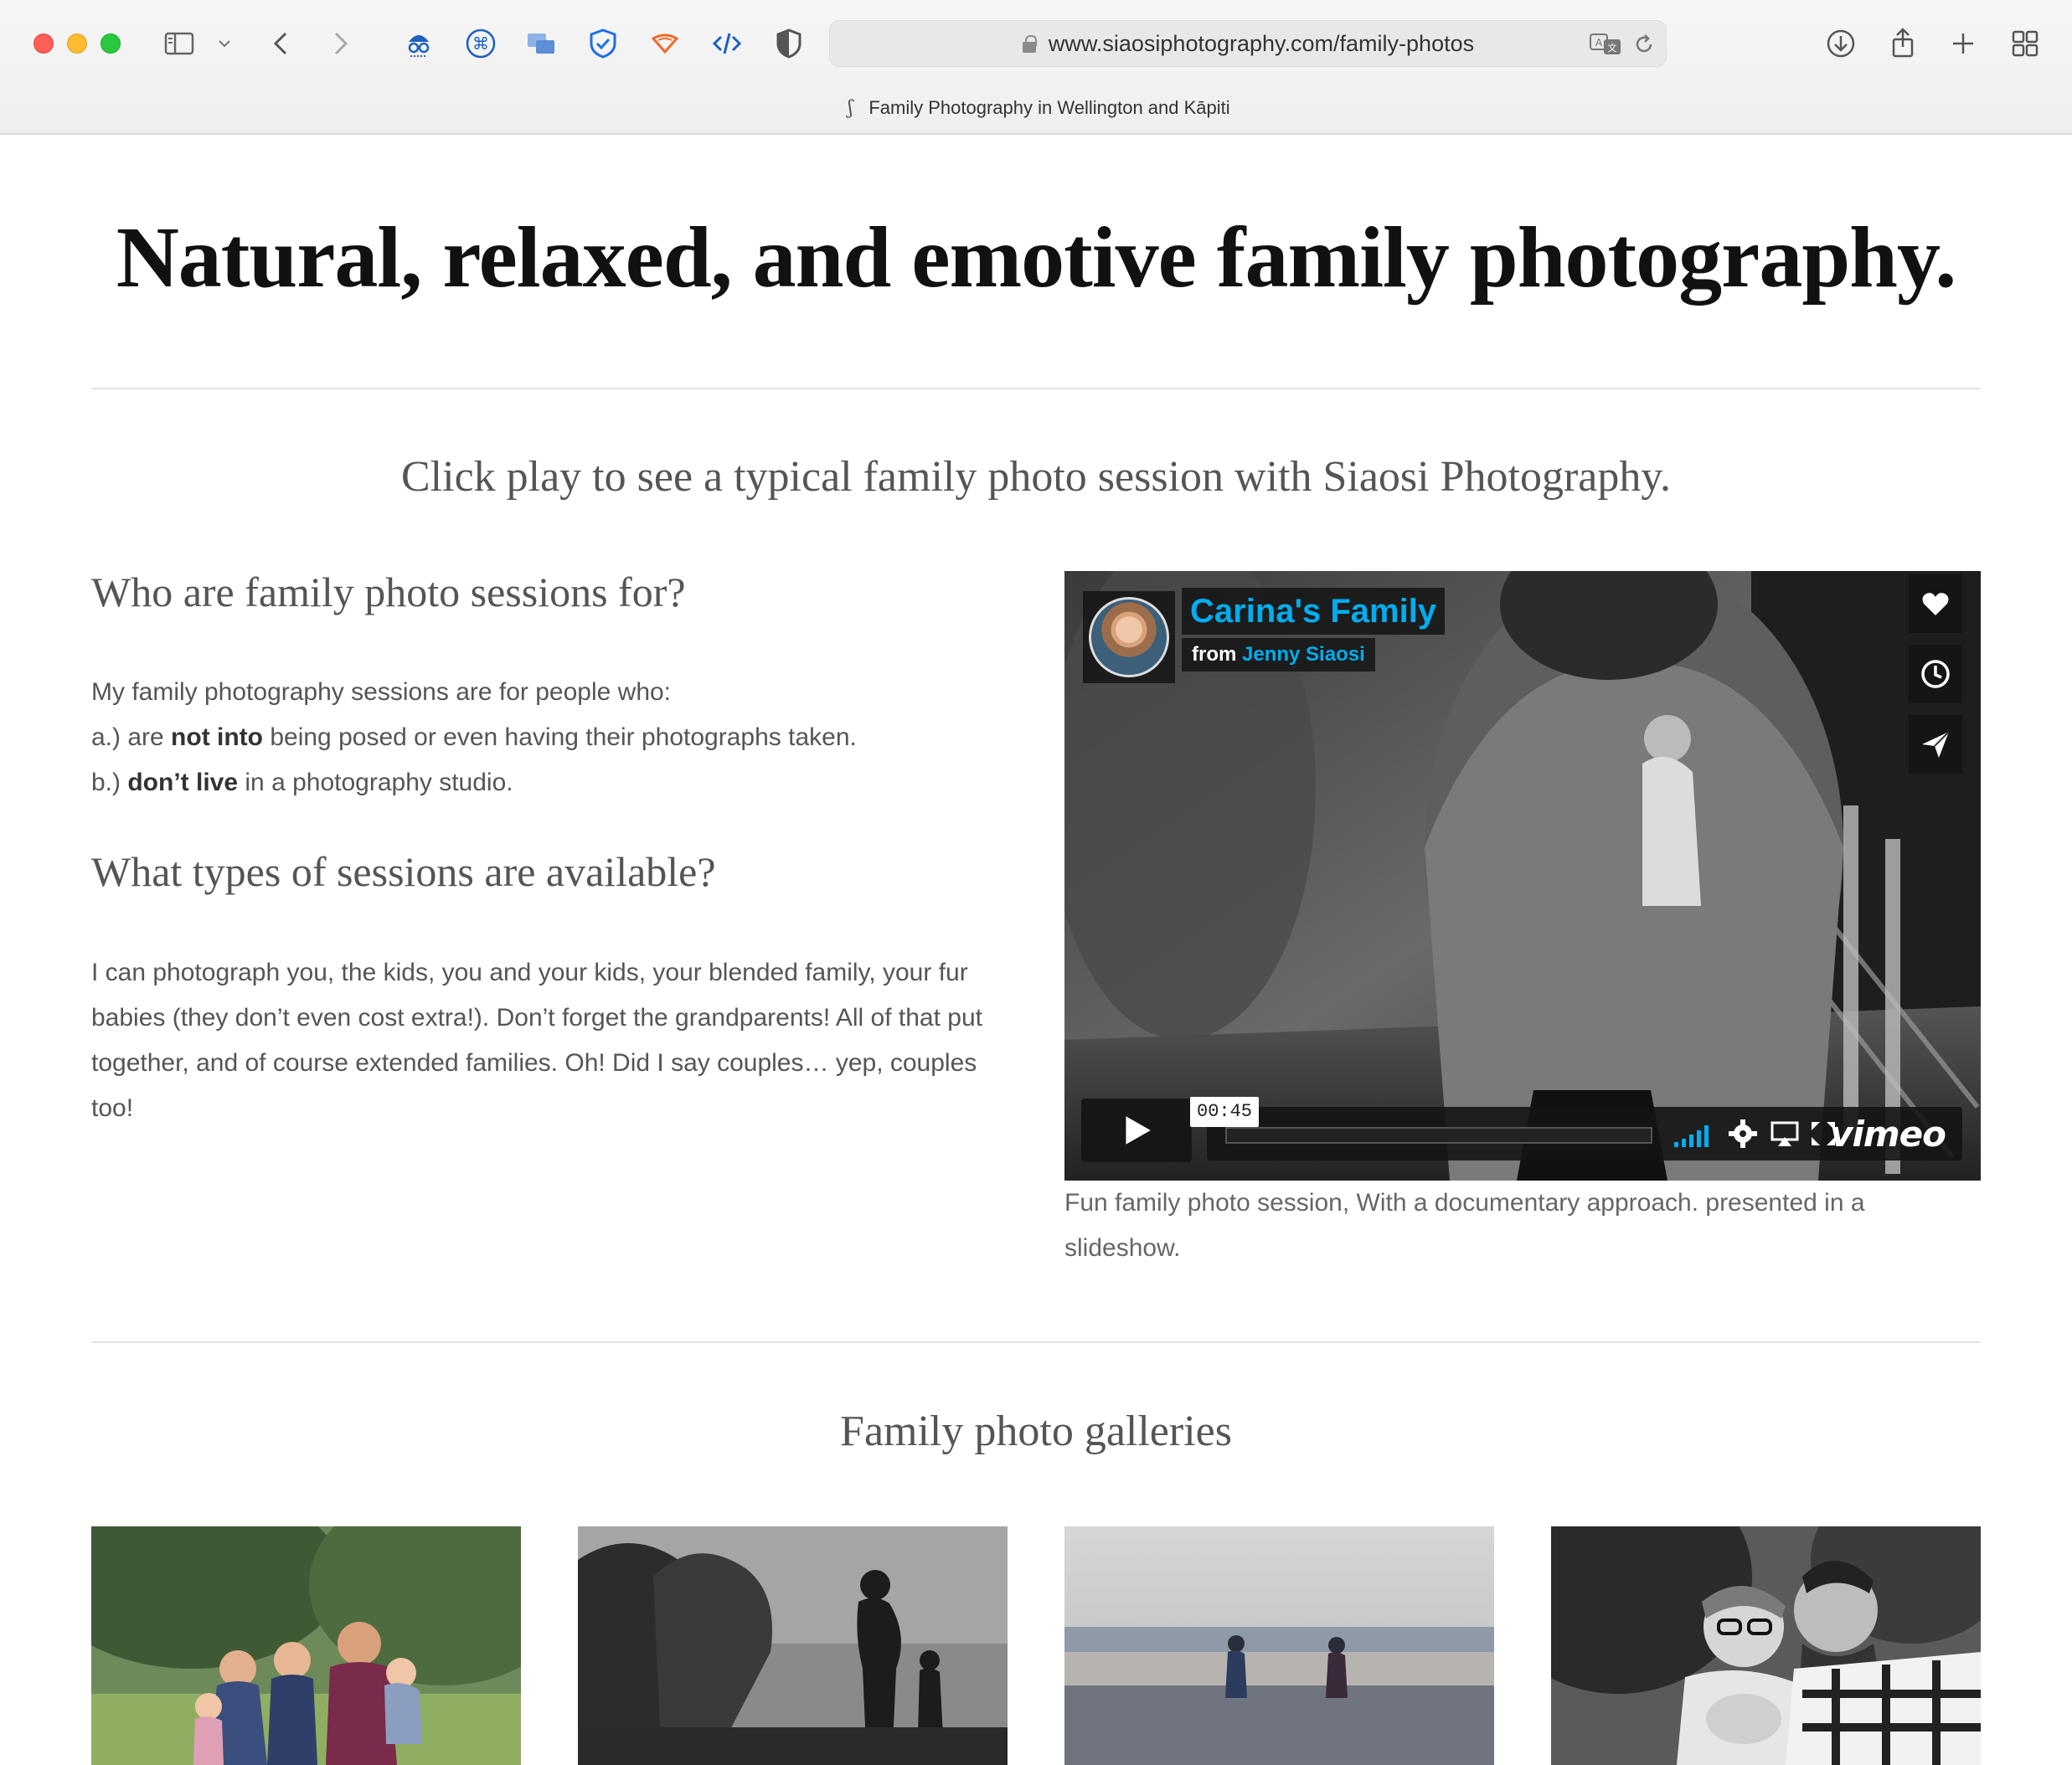 This screenshot has height=1765, width=2072. I want to click on spy-extension-icon, so click(419, 43).